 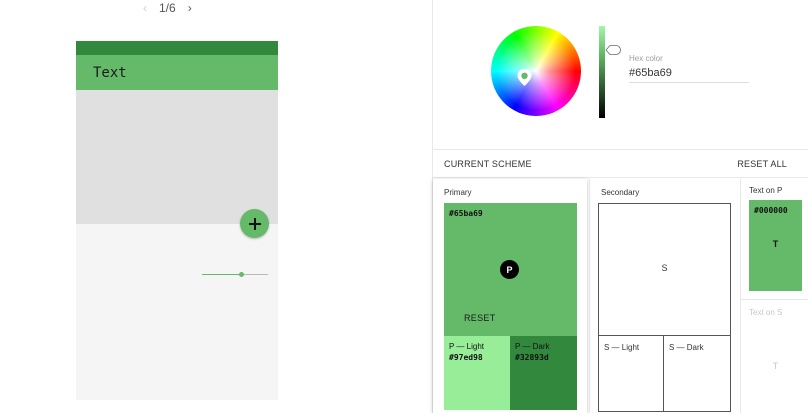 I want to click on color-wheel, so click(x=536, y=71).